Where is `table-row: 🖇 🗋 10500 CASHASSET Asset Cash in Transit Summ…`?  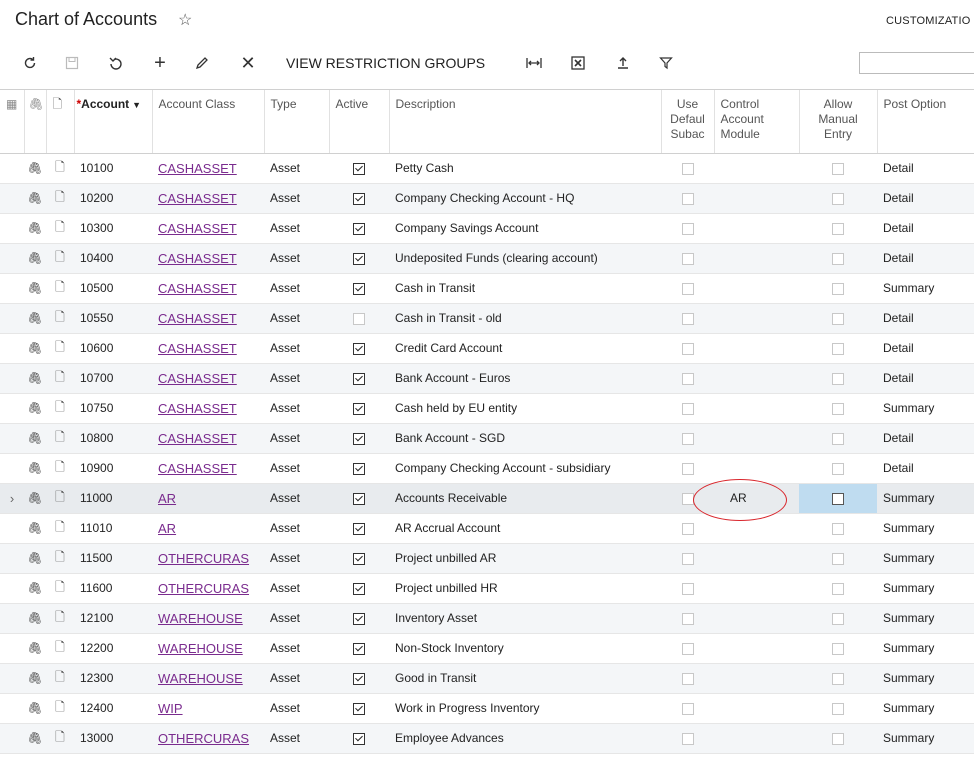 table-row: 🖇 🗋 10500 CASHASSET Asset Cash in Transit Summ… is located at coordinates (487, 288).